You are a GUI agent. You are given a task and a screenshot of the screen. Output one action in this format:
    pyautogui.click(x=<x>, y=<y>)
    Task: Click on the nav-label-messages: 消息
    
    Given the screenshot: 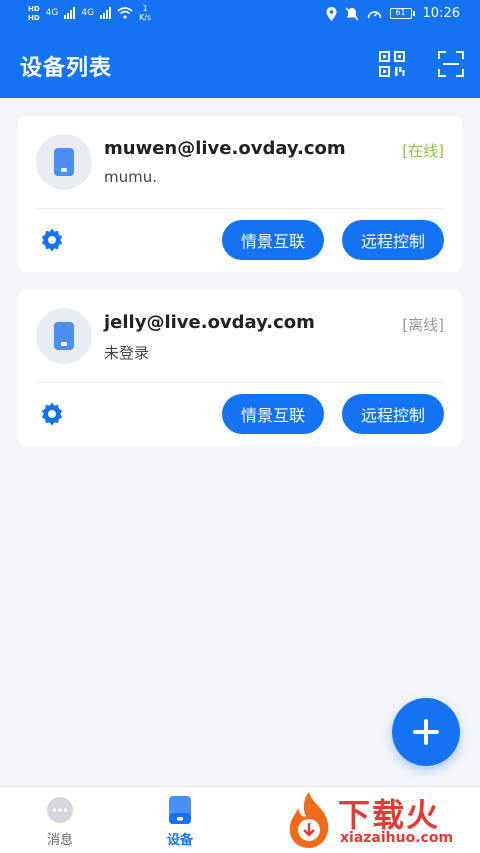 What is the action you would take?
    pyautogui.click(x=59, y=840)
    